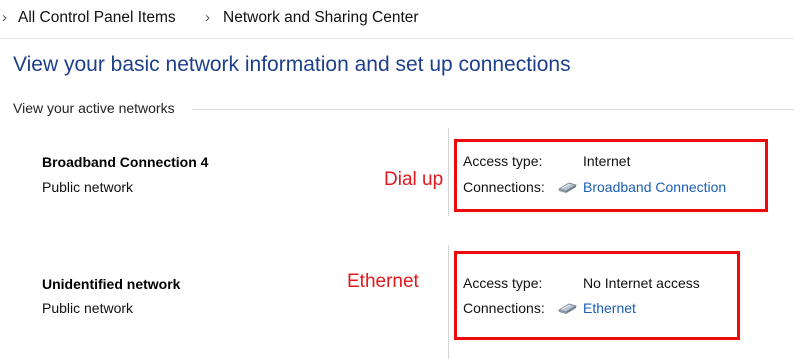 The width and height of the screenshot is (794, 359). I want to click on access-type-value: Internet, so click(607, 161).